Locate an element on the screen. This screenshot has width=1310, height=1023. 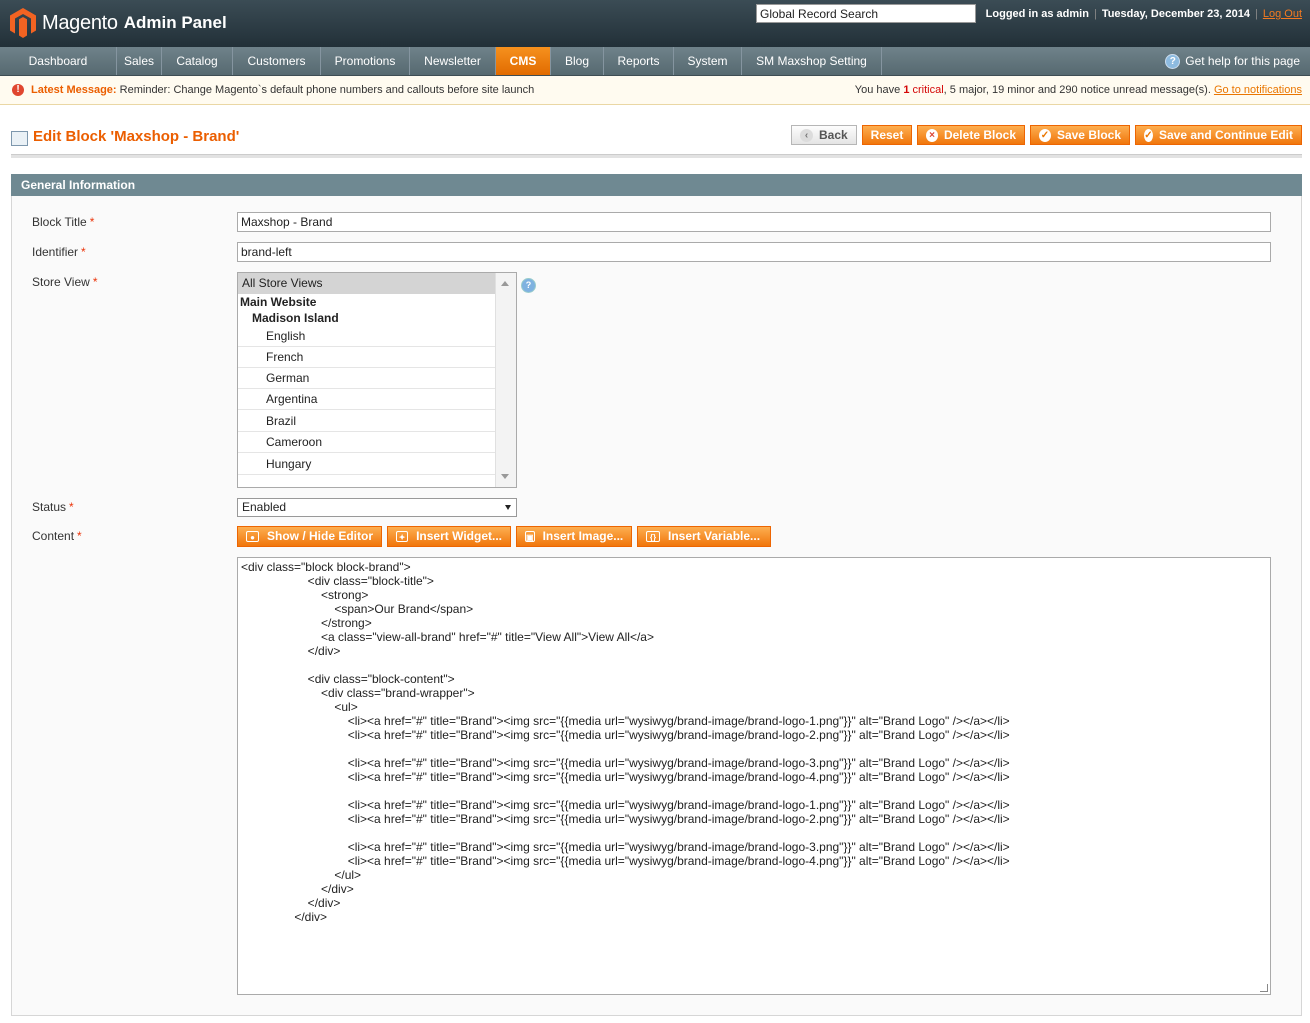
save-continue-button: ✓ Save and Continue Edit is located at coordinates (1218, 135).